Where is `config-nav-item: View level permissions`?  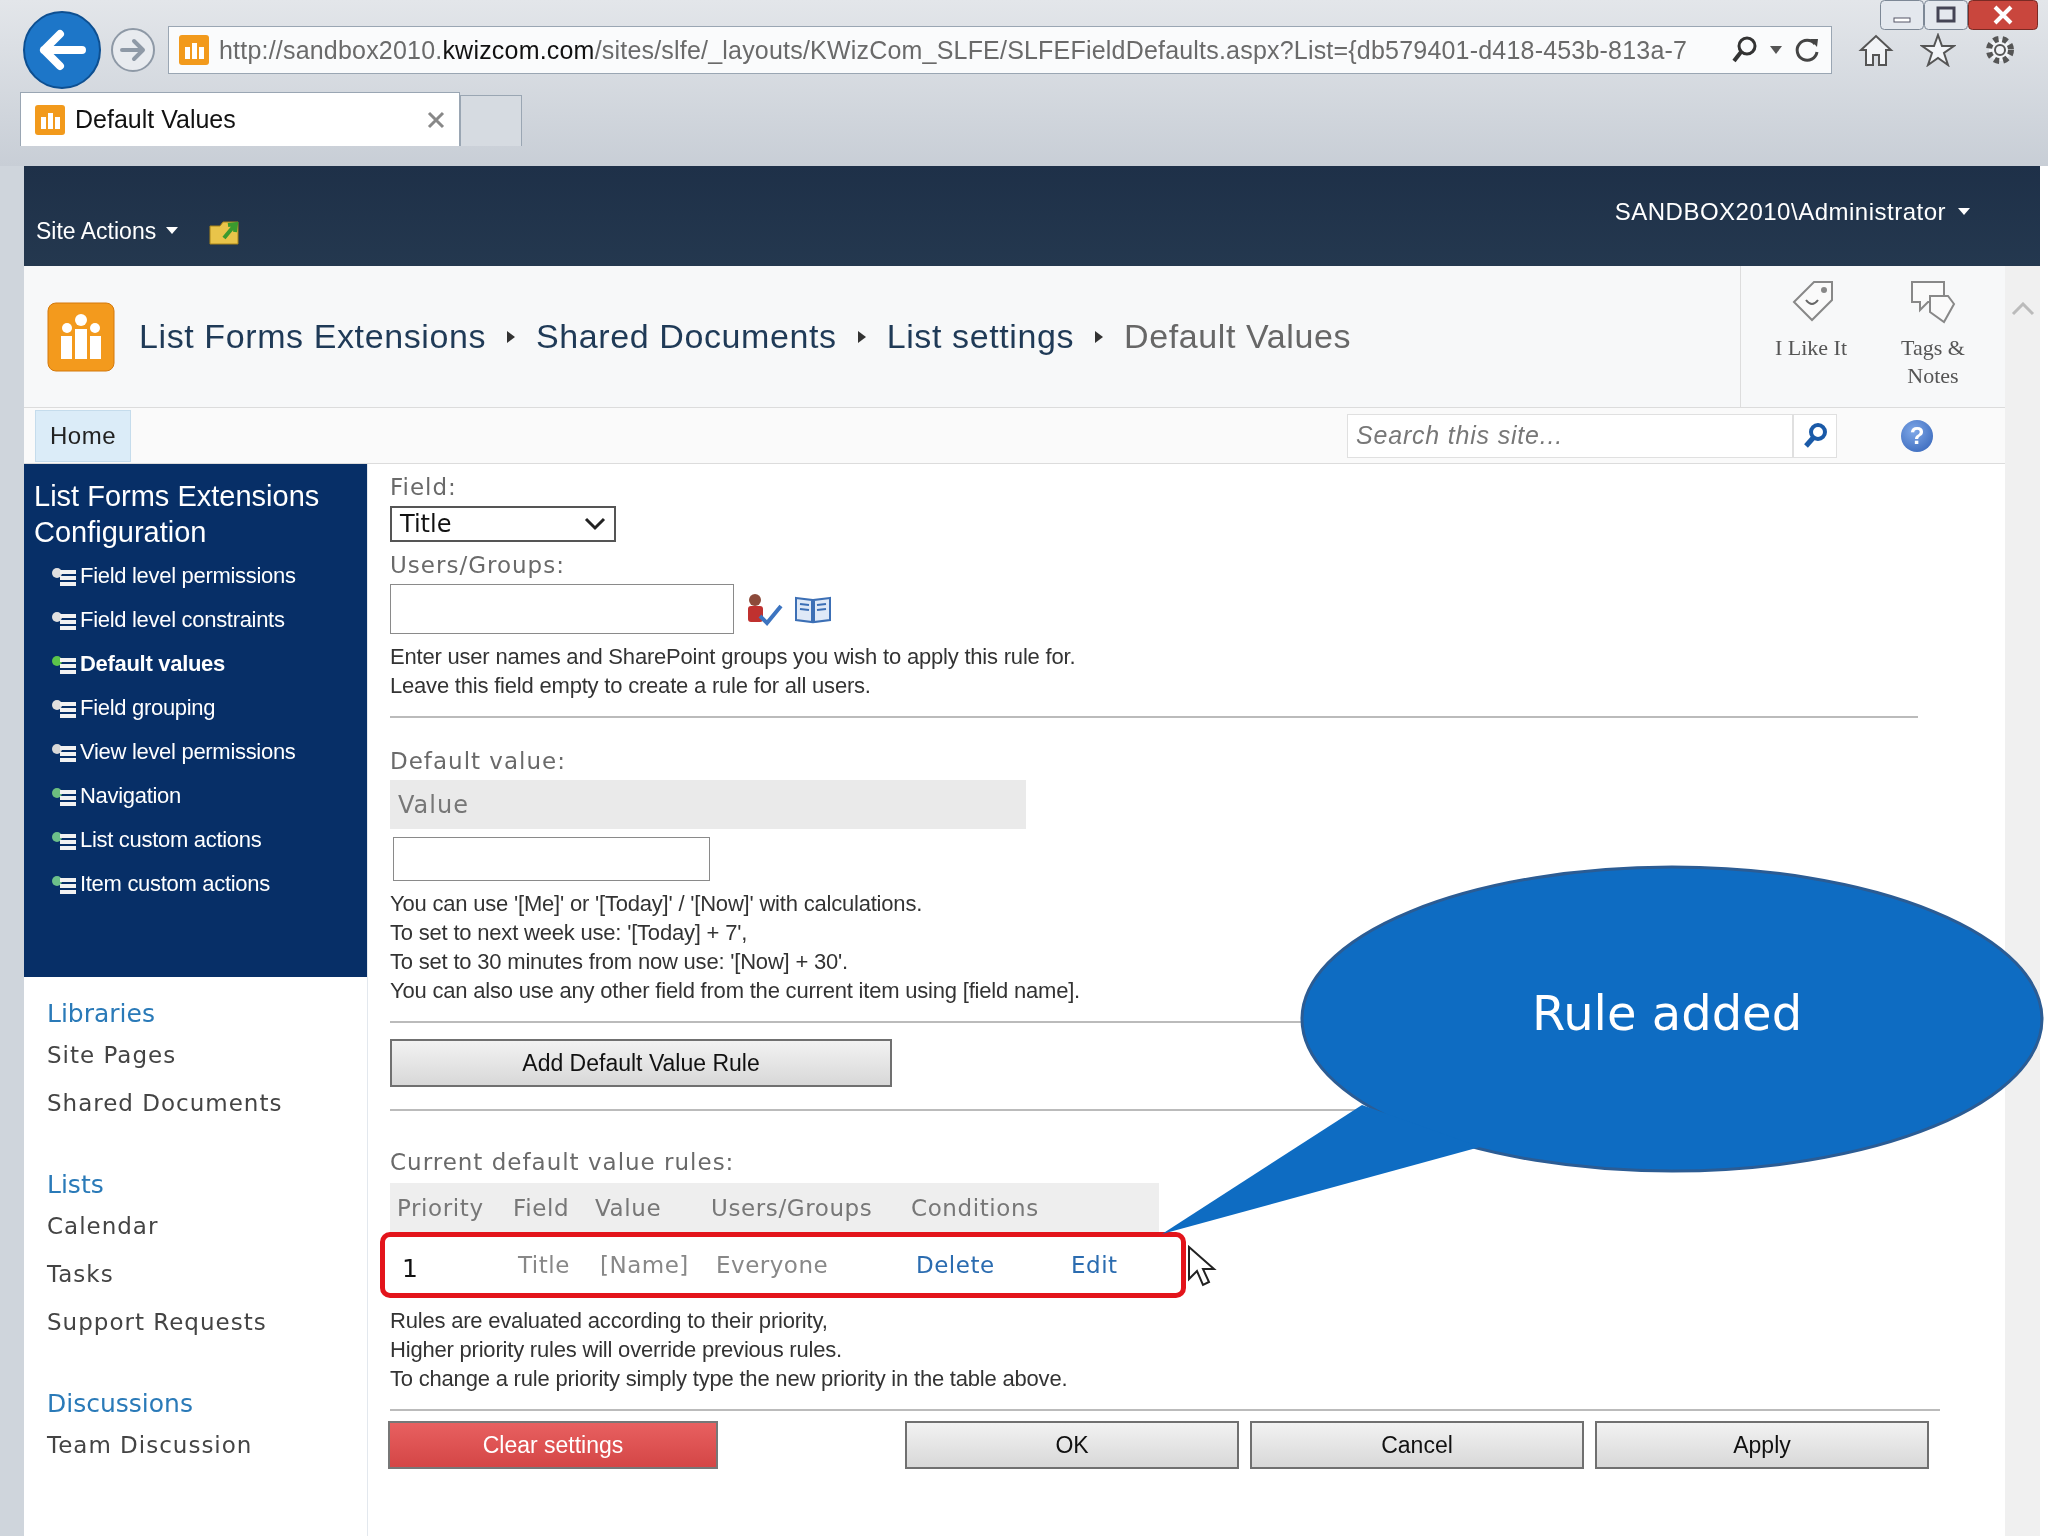 config-nav-item: View level permissions is located at coordinates (165, 752).